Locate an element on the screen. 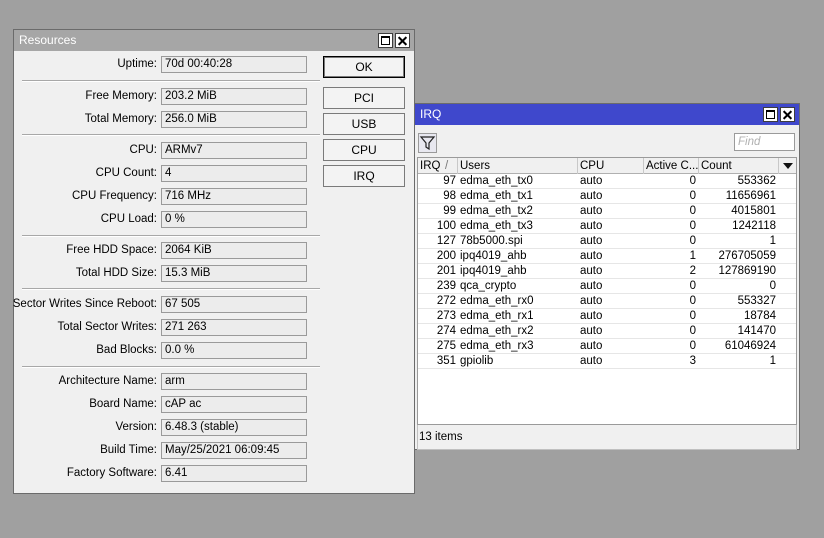 The image size is (824, 538). status-bar is located at coordinates (607, 437).